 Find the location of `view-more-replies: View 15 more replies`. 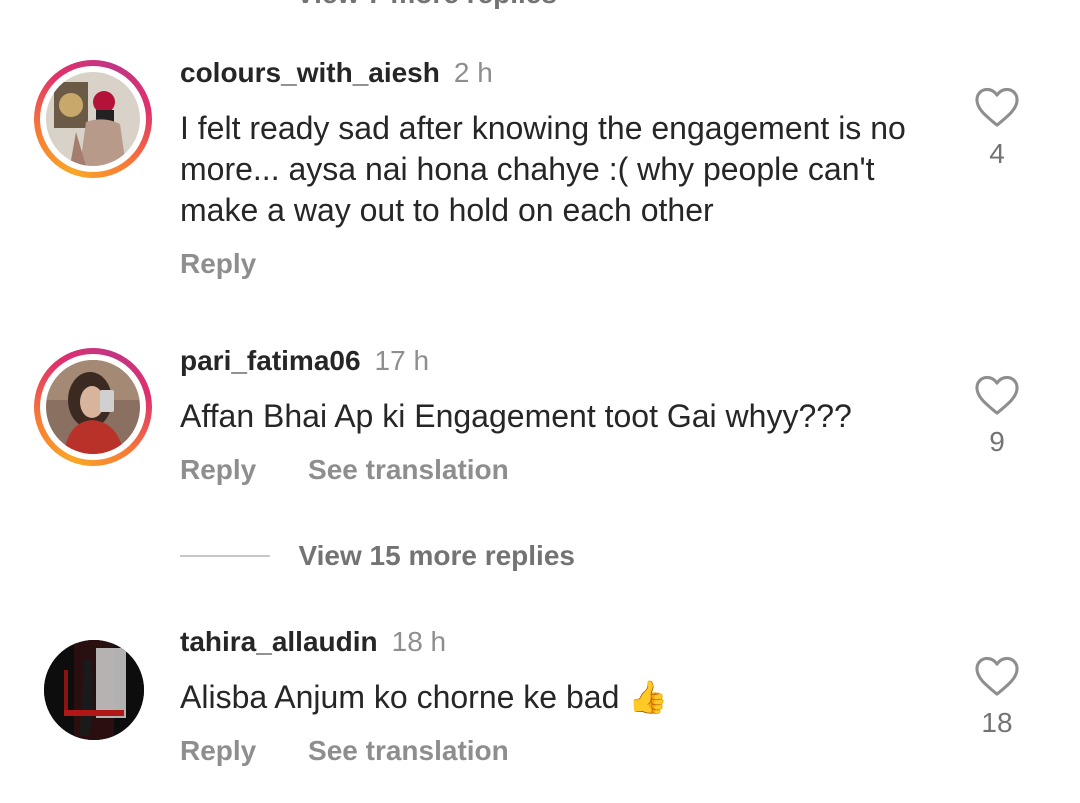

view-more-replies: View 15 more replies is located at coordinates (377, 560).